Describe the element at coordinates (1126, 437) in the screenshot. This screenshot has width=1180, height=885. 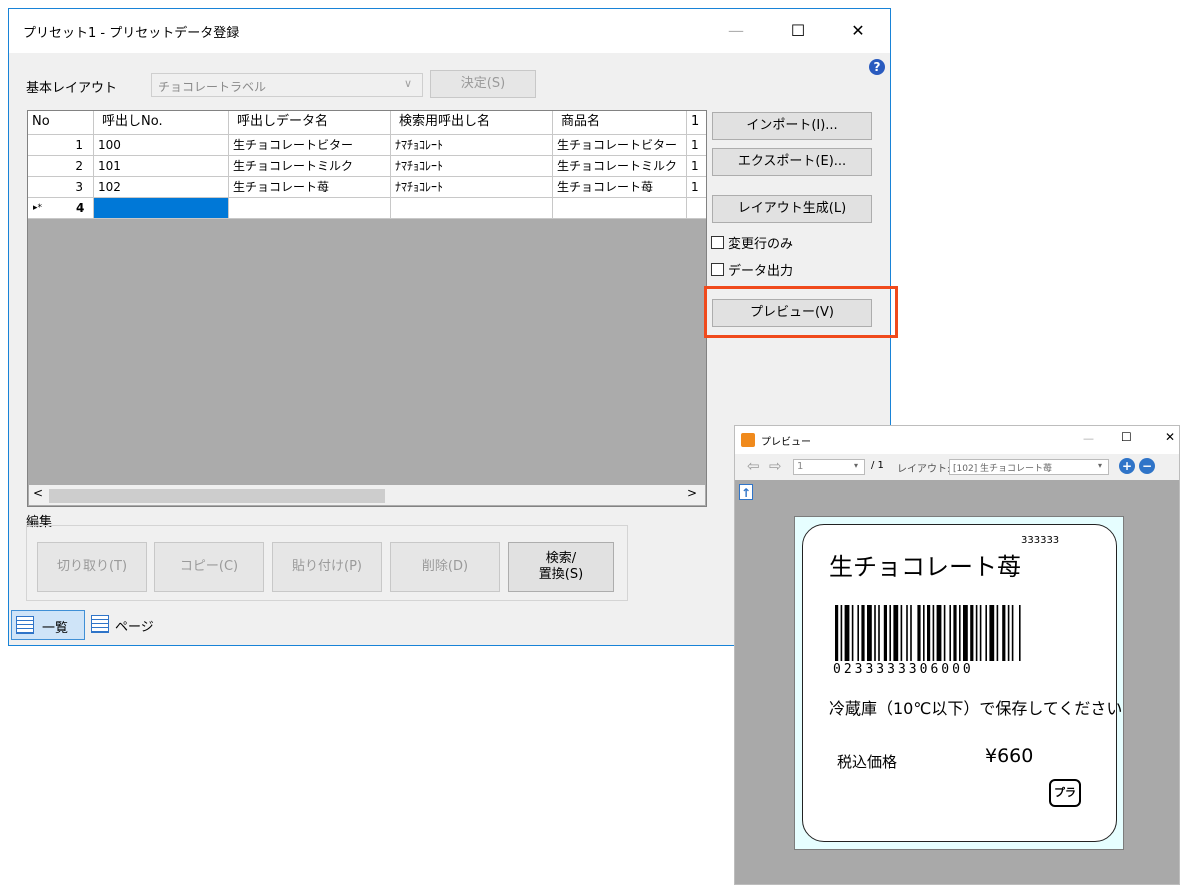
I see `preview-maximize-button: ☐` at that location.